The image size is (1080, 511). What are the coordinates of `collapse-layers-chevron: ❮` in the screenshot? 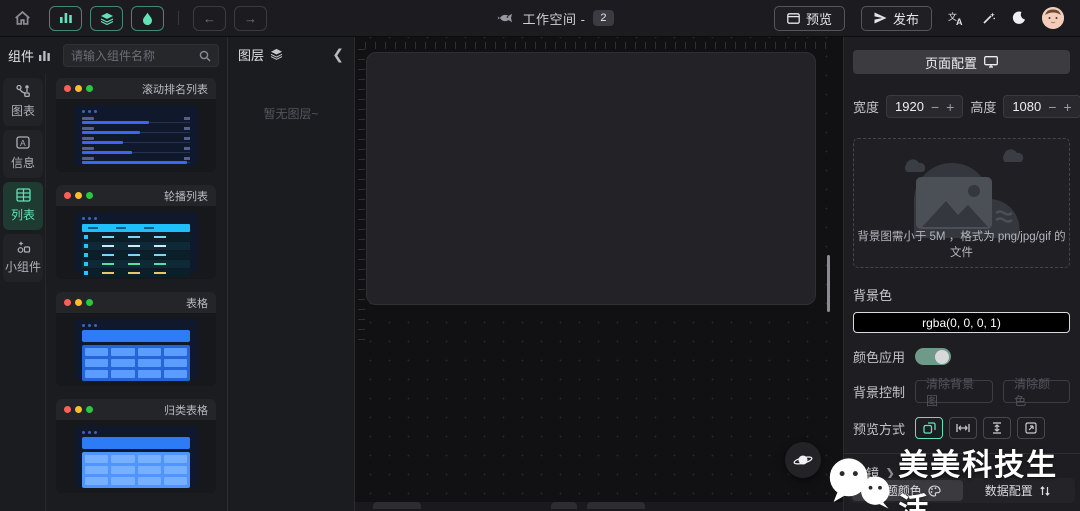 It's located at (338, 54).